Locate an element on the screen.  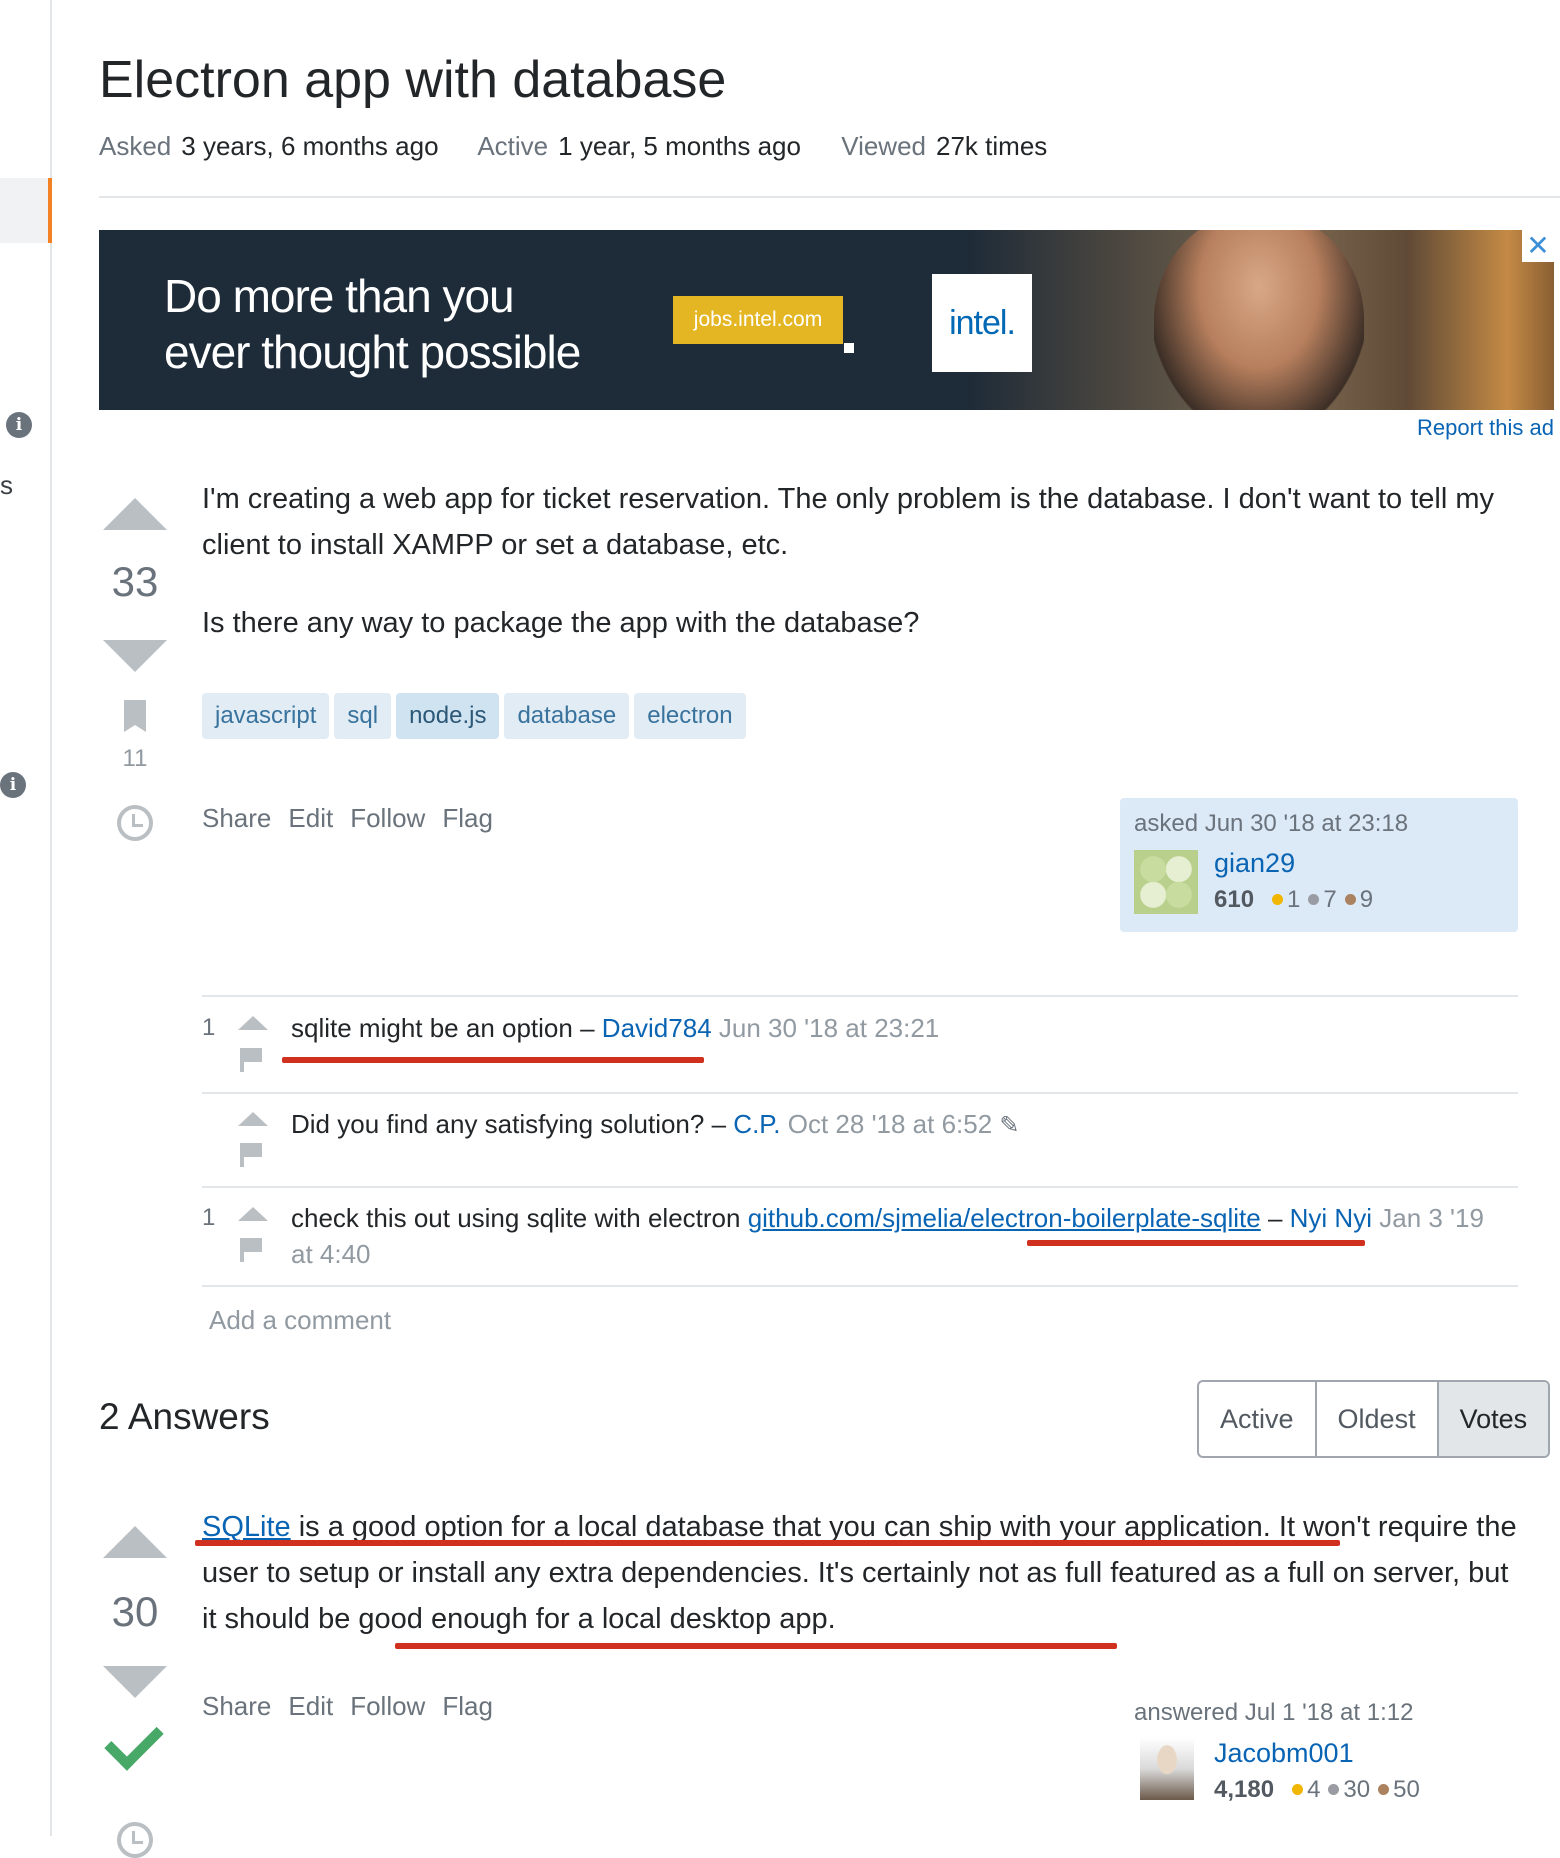
comment-date: Jun 30 '18 at 23:21 is located at coordinates (829, 1028).